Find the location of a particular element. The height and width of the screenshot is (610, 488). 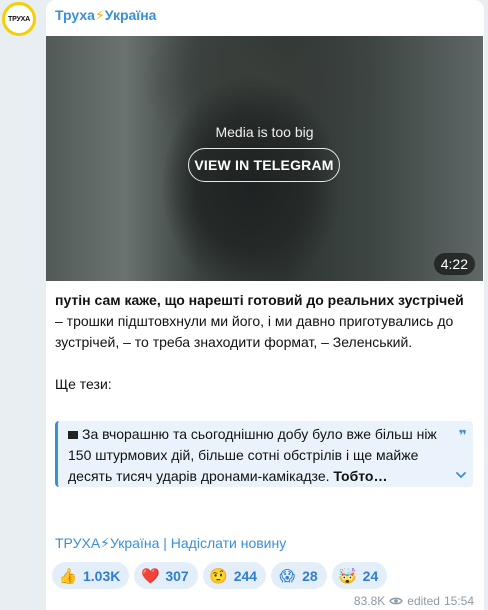

reaction-exploding-head: 🤯 24 is located at coordinates (359, 575).